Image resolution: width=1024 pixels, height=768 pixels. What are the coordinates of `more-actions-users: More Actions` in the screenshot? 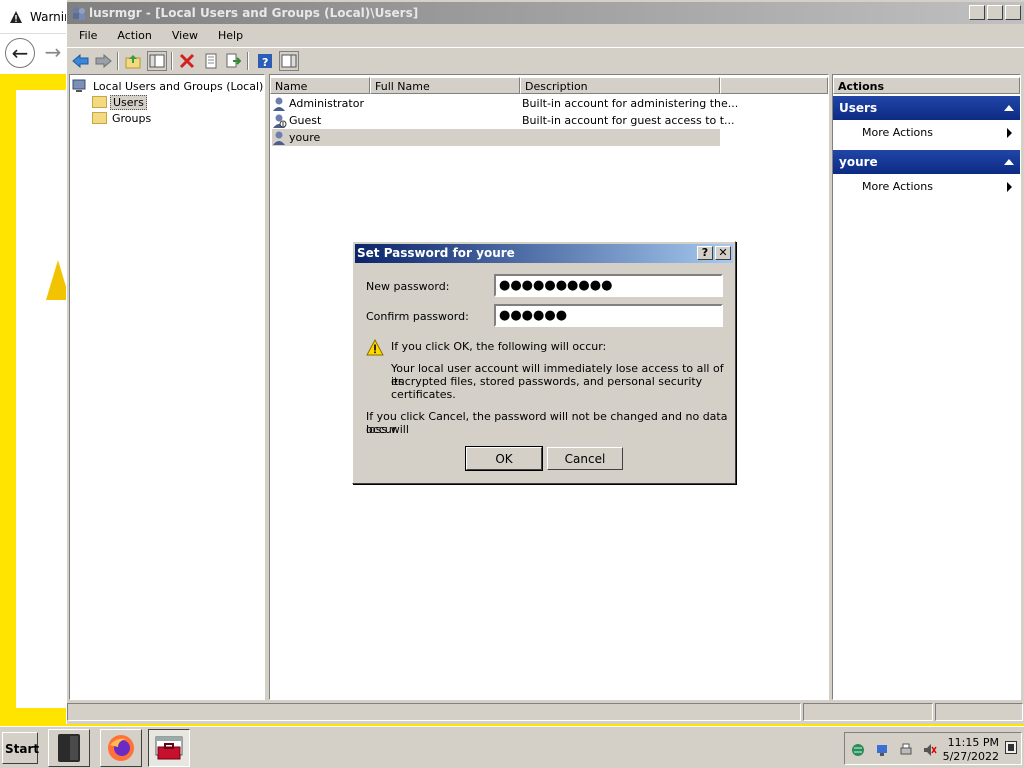 It's located at (926, 132).